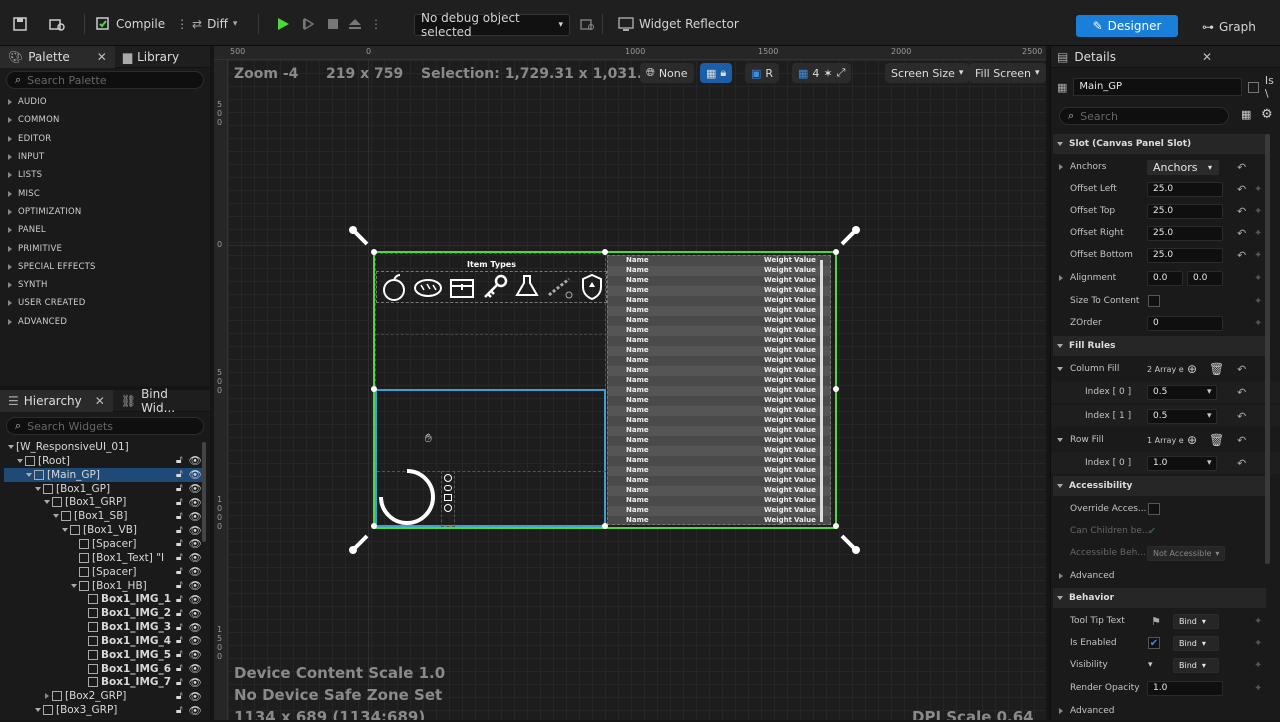  I want to click on palette-category: OPTIMIZATION, so click(105, 212).